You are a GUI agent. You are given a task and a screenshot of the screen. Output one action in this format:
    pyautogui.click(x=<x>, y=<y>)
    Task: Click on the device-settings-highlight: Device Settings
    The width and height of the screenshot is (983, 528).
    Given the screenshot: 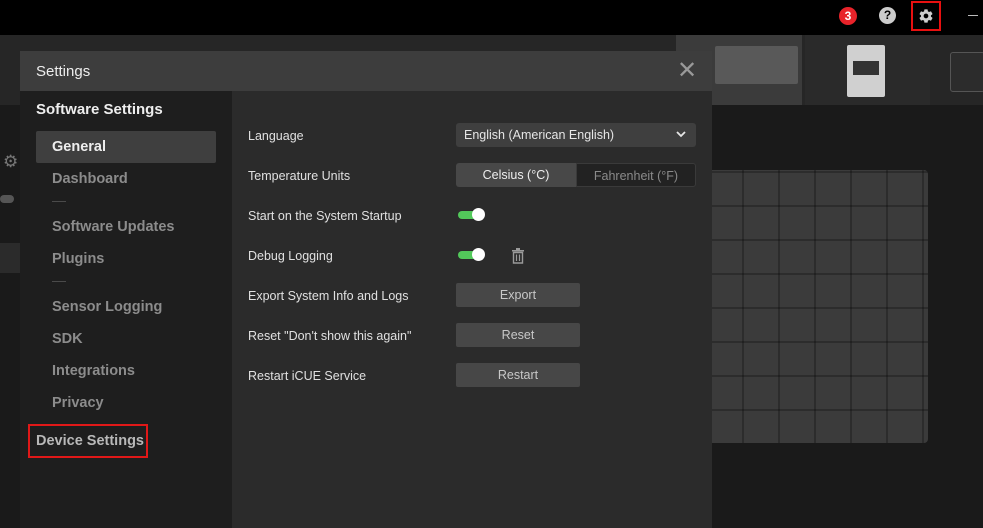 What is the action you would take?
    pyautogui.click(x=88, y=441)
    